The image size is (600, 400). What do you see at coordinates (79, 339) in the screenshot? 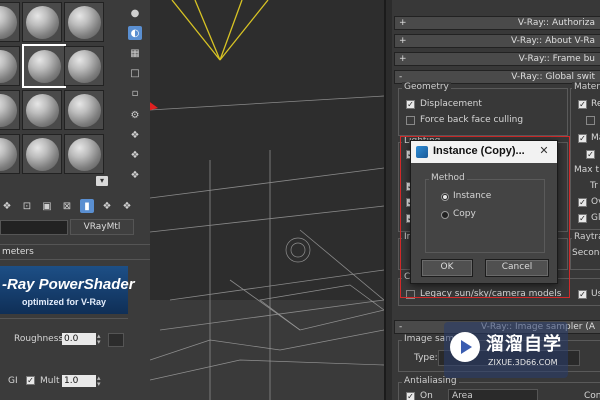
I see `roughness-input: 0.0` at bounding box center [79, 339].